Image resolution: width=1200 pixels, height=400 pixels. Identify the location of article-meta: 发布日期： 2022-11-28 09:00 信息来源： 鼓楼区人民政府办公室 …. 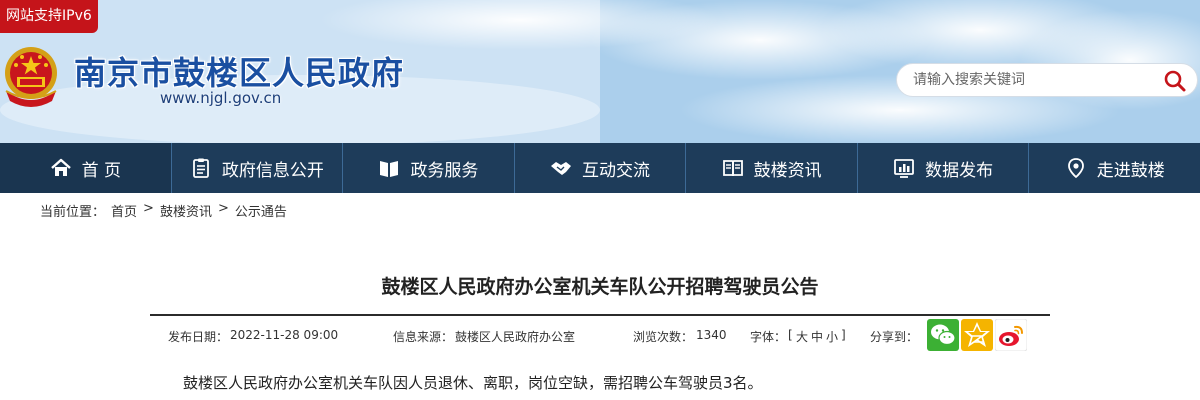
(608, 337).